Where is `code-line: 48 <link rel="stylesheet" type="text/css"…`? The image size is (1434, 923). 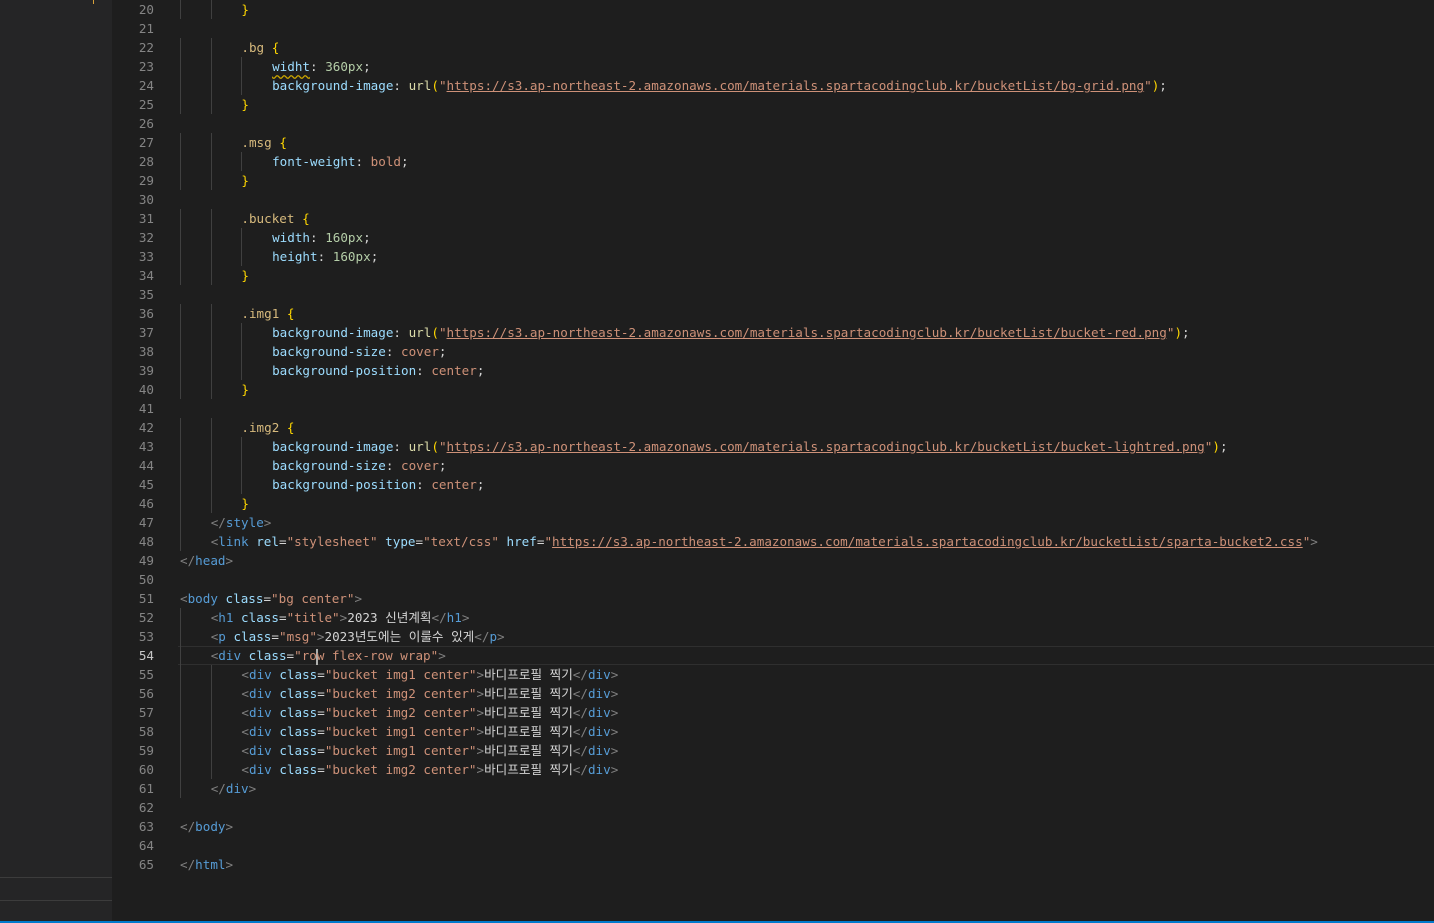 code-line: 48 <link rel="stylesheet" type="text/css"… is located at coordinates (773, 541).